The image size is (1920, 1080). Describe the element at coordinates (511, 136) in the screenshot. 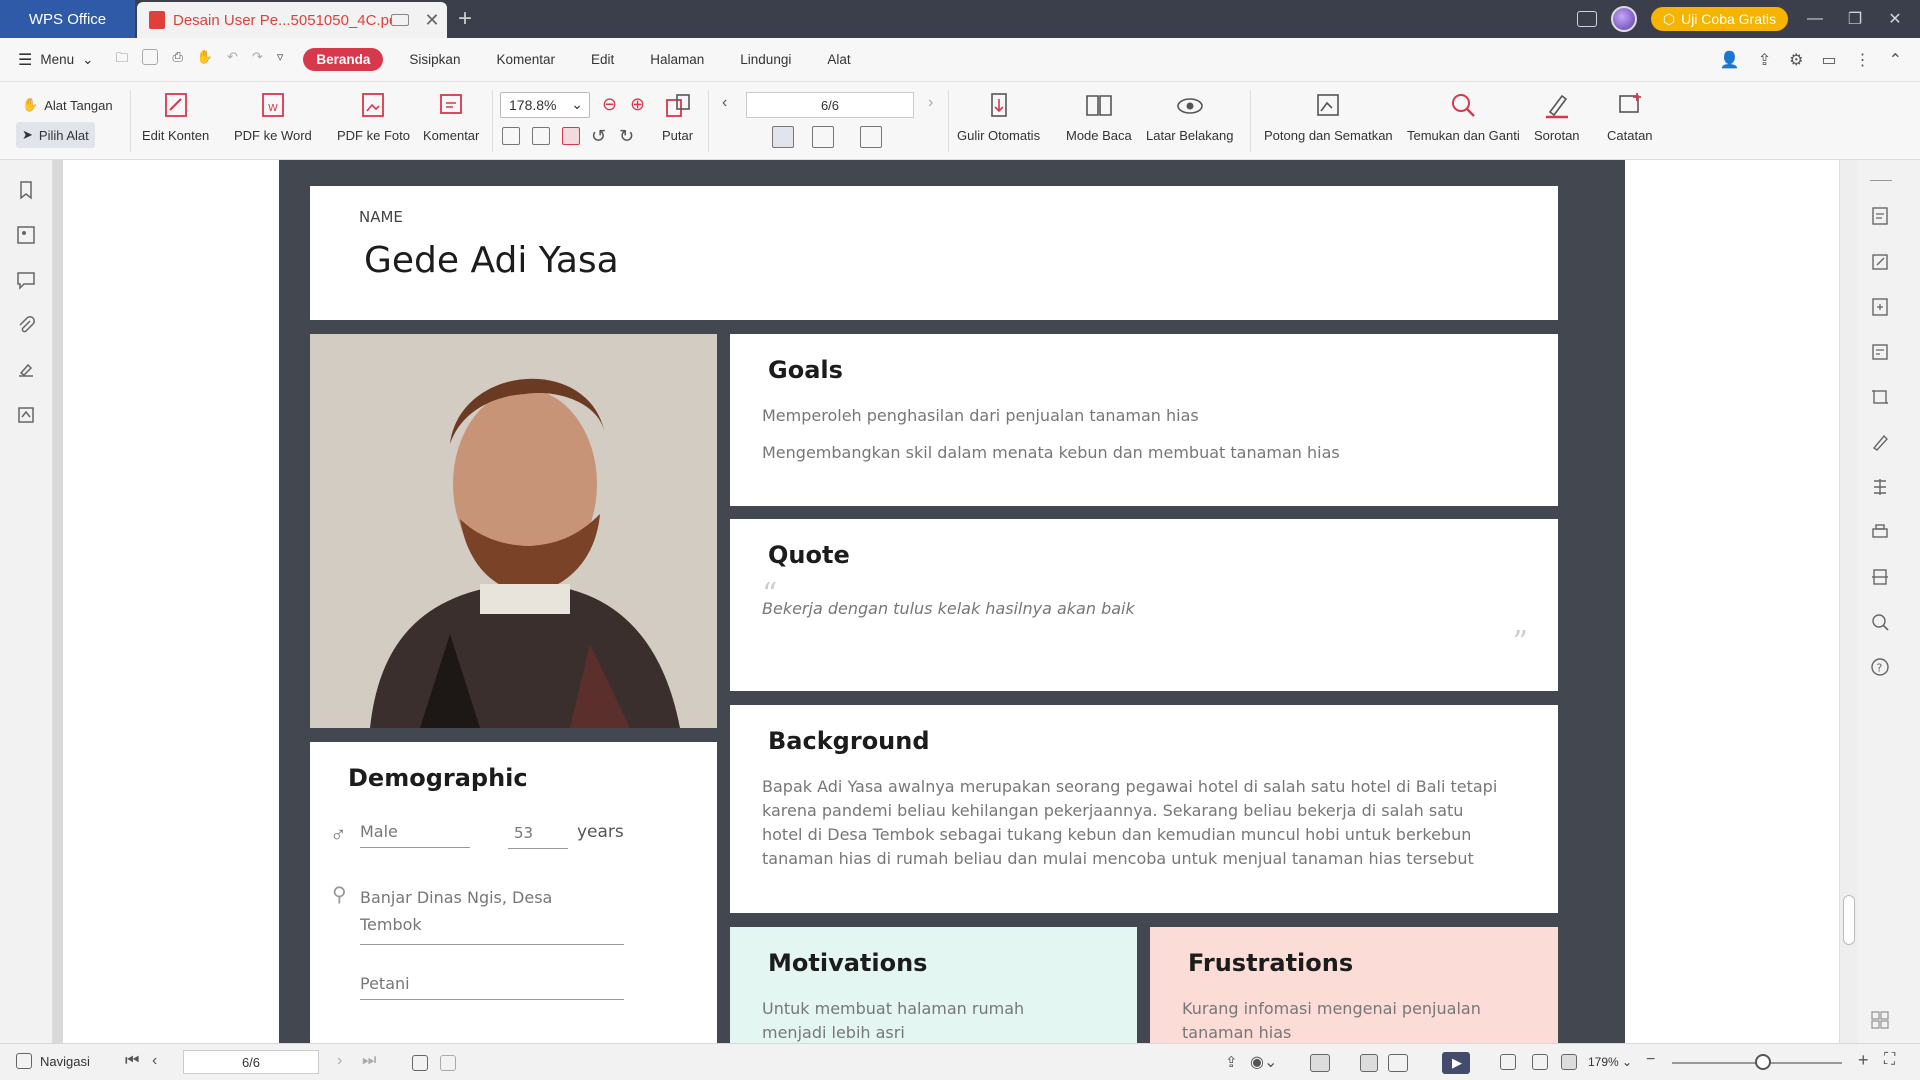

I see `actual-size-icon` at that location.